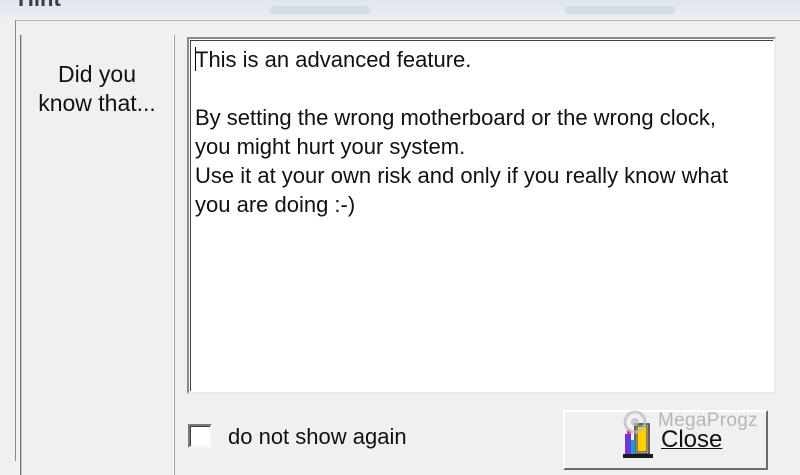 The width and height of the screenshot is (800, 475). What do you see at coordinates (317, 437) in the screenshot?
I see `do-not-show-again-label: do not show again` at bounding box center [317, 437].